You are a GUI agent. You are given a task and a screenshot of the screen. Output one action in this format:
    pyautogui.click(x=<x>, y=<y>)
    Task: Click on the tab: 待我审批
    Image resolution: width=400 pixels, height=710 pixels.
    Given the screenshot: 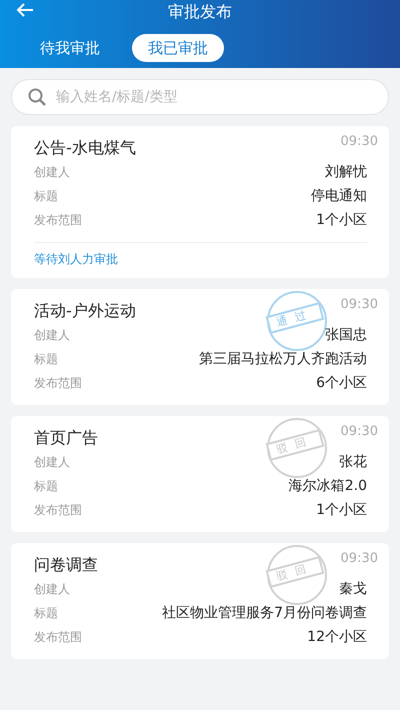 What is the action you would take?
    pyautogui.click(x=70, y=48)
    